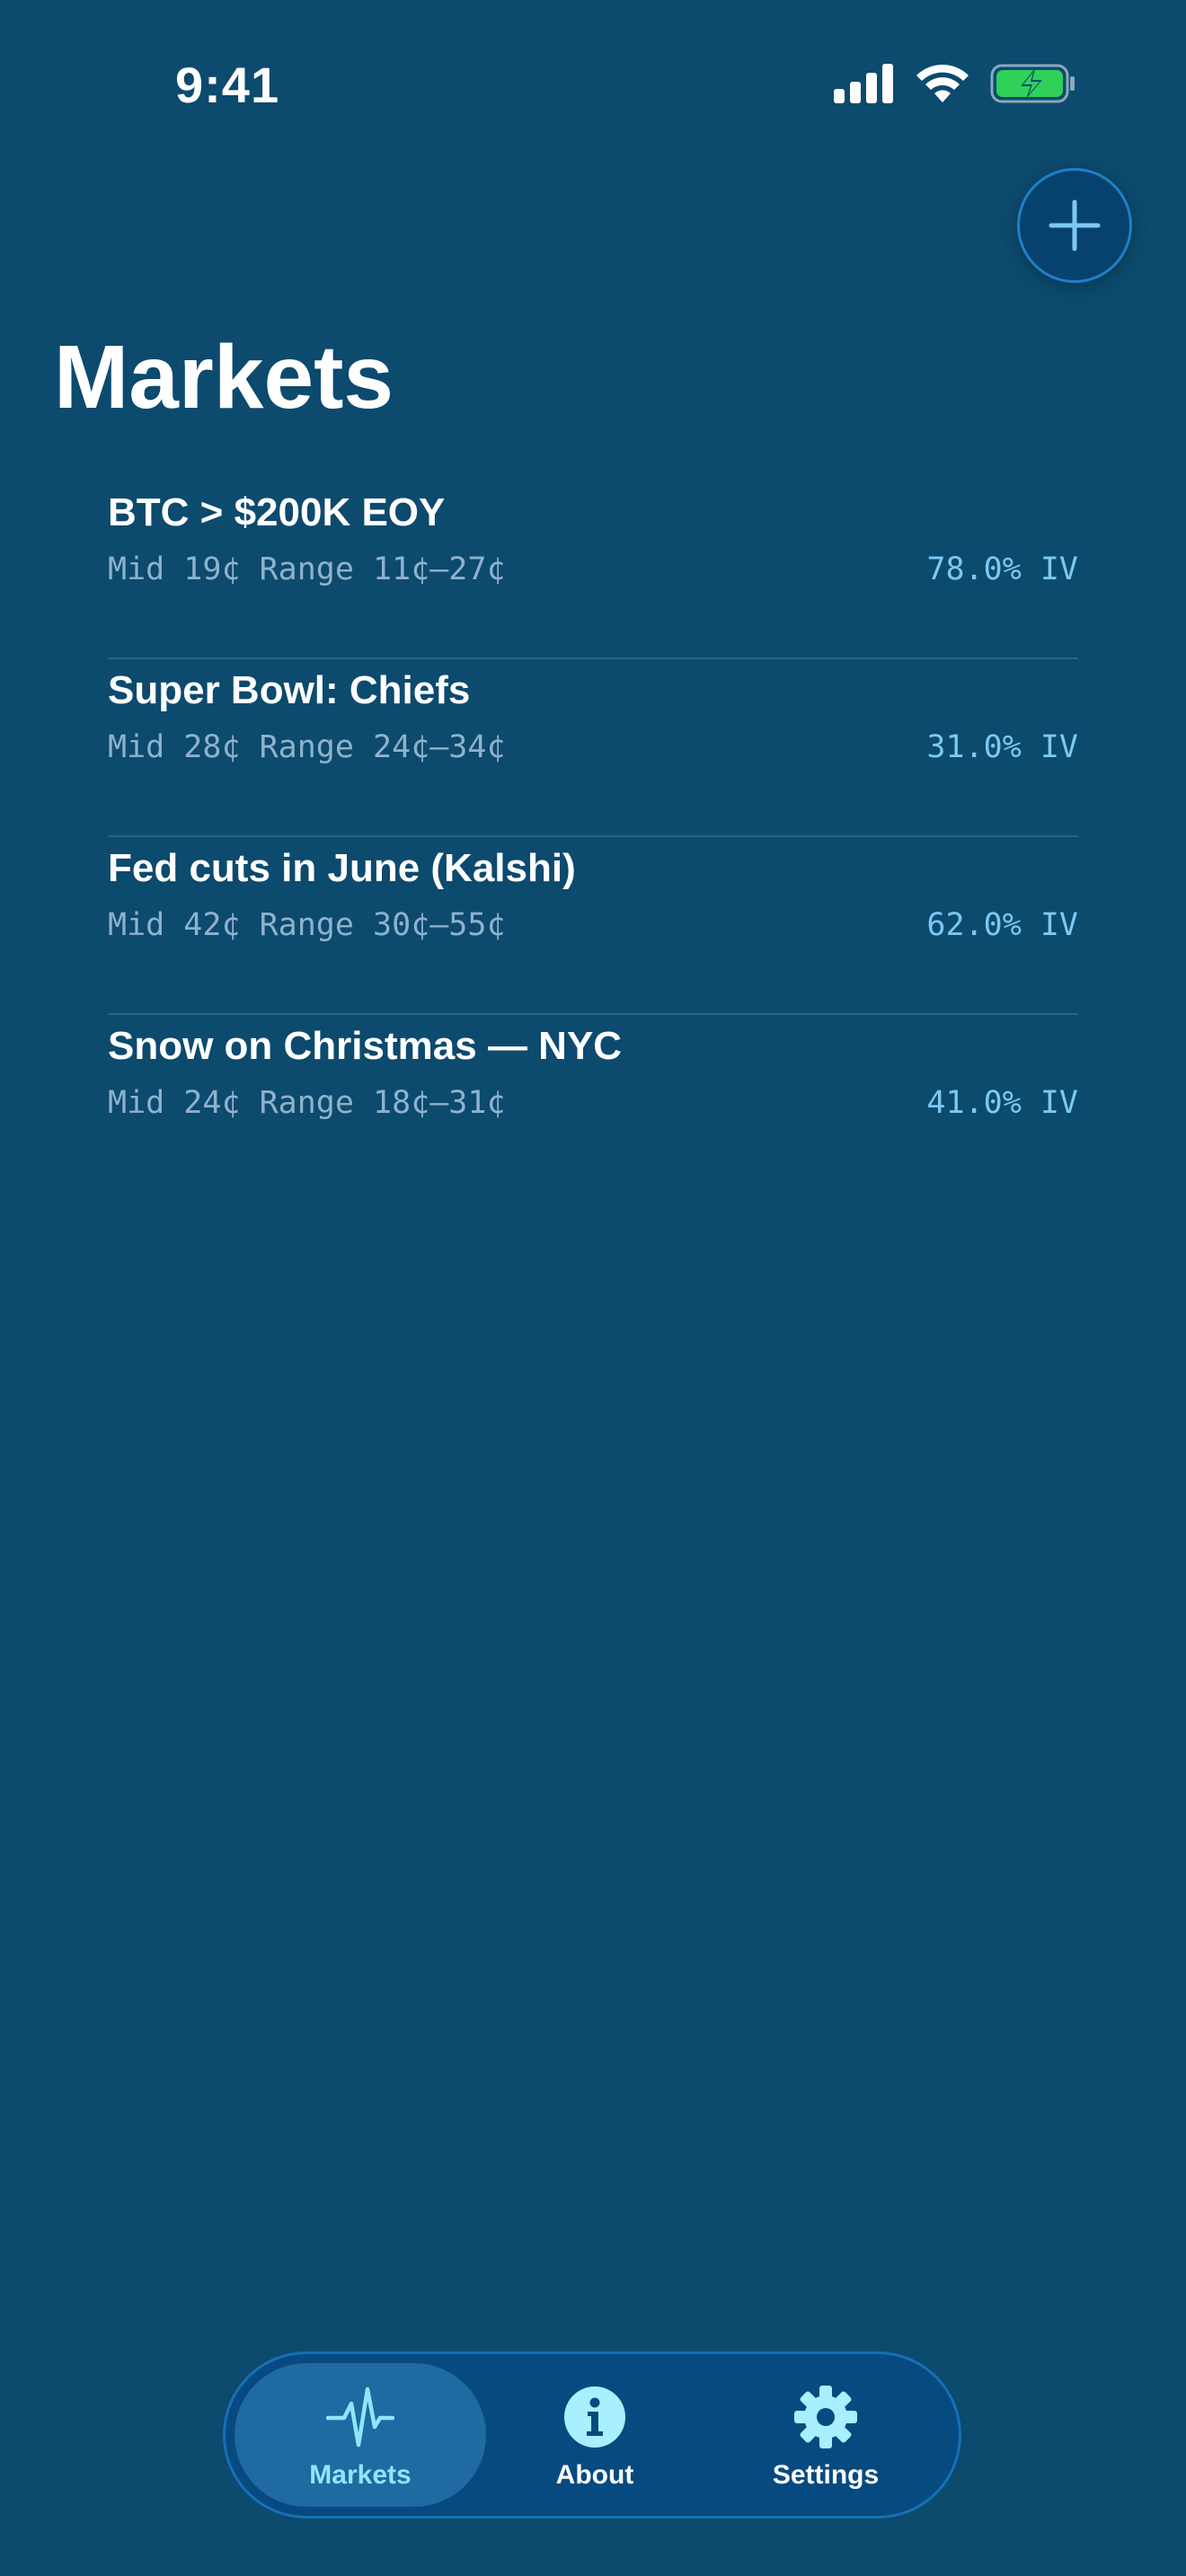  I want to click on page-title: Markets, so click(224, 377).